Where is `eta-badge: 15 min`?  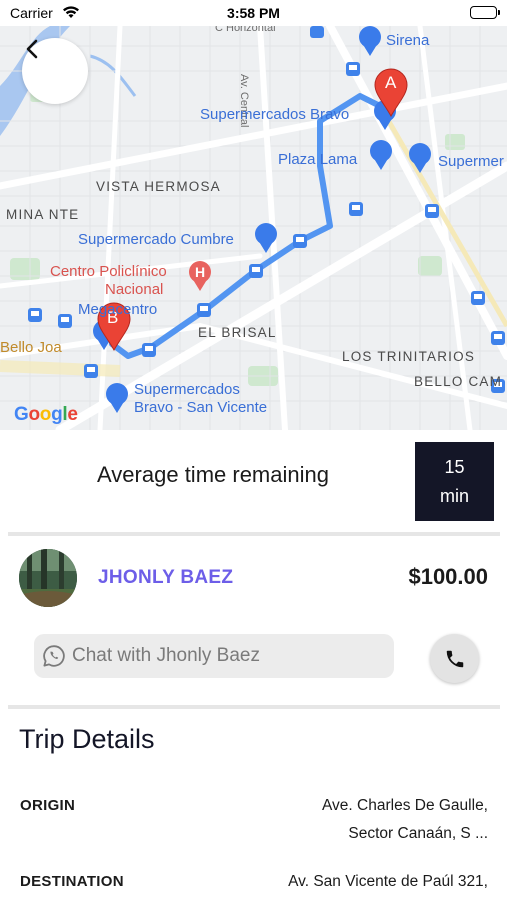
eta-badge: 15 min is located at coordinates (454, 481).